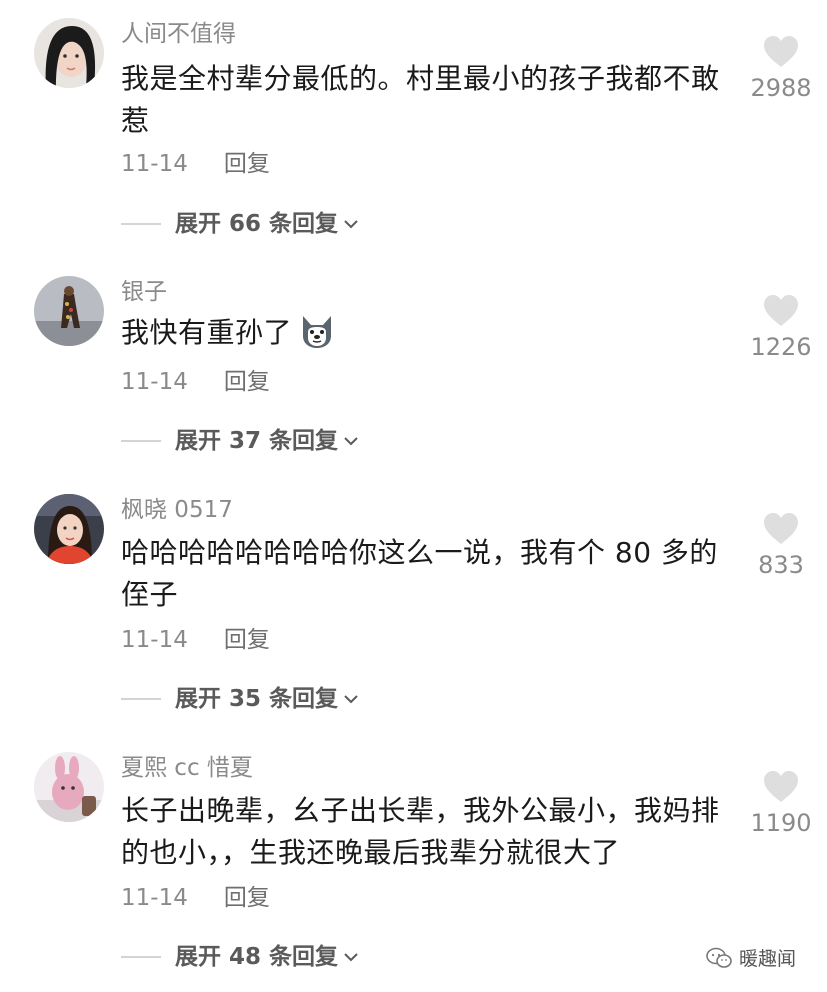 The image size is (827, 992). What do you see at coordinates (317, 332) in the screenshot?
I see `husky-dog-emoji` at bounding box center [317, 332].